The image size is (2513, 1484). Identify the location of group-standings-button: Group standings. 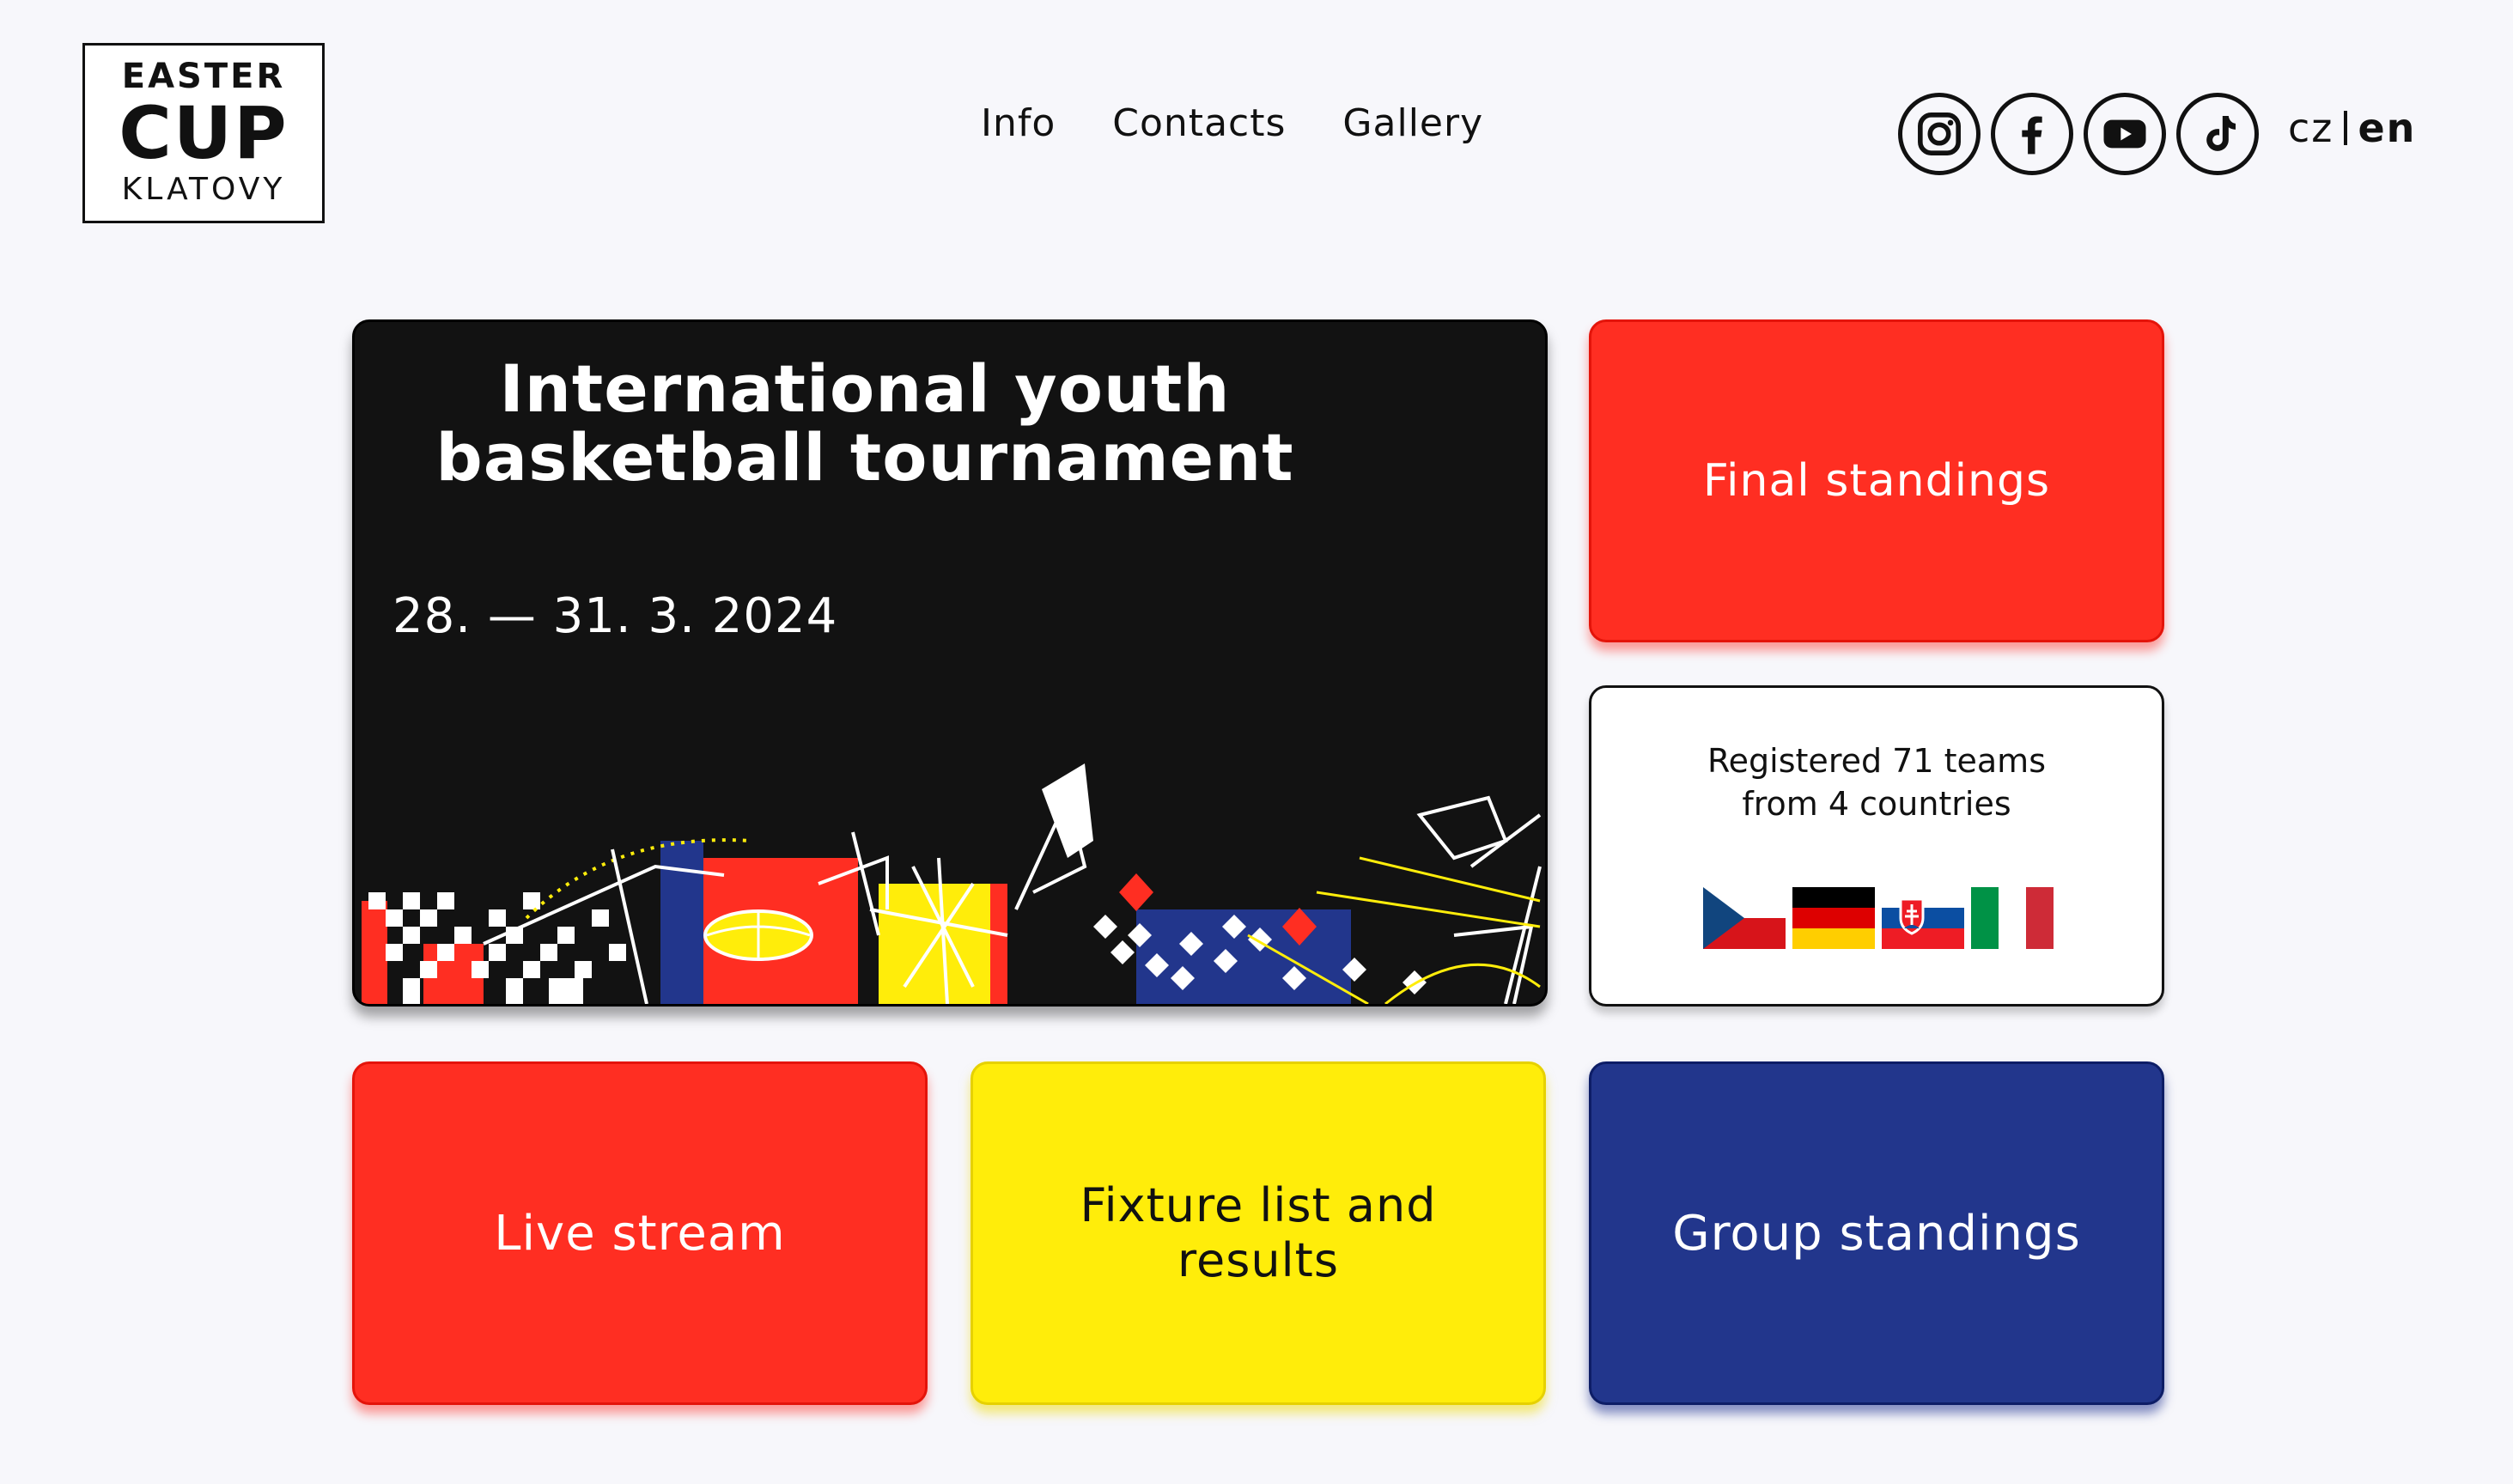
(1876, 1233).